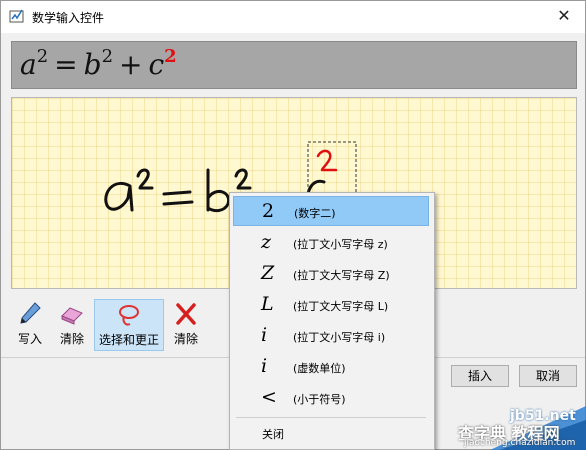  Describe the element at coordinates (341, 275) in the screenshot. I see `menu-item-desc: (拉丁文大写字母 Z)` at that location.